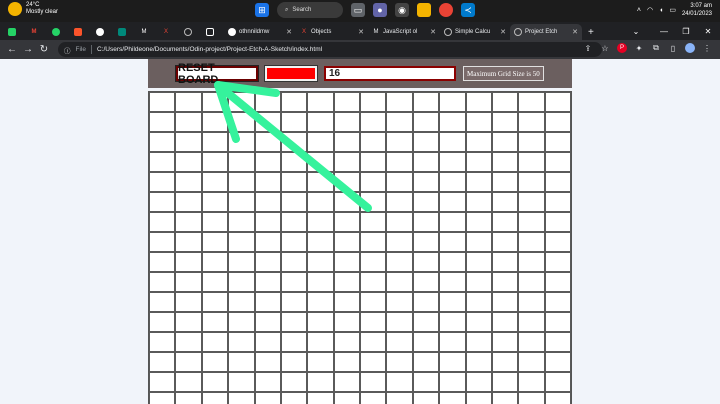 This screenshot has height=404, width=720. I want to click on sidebar-icon: ▯, so click(673, 48).